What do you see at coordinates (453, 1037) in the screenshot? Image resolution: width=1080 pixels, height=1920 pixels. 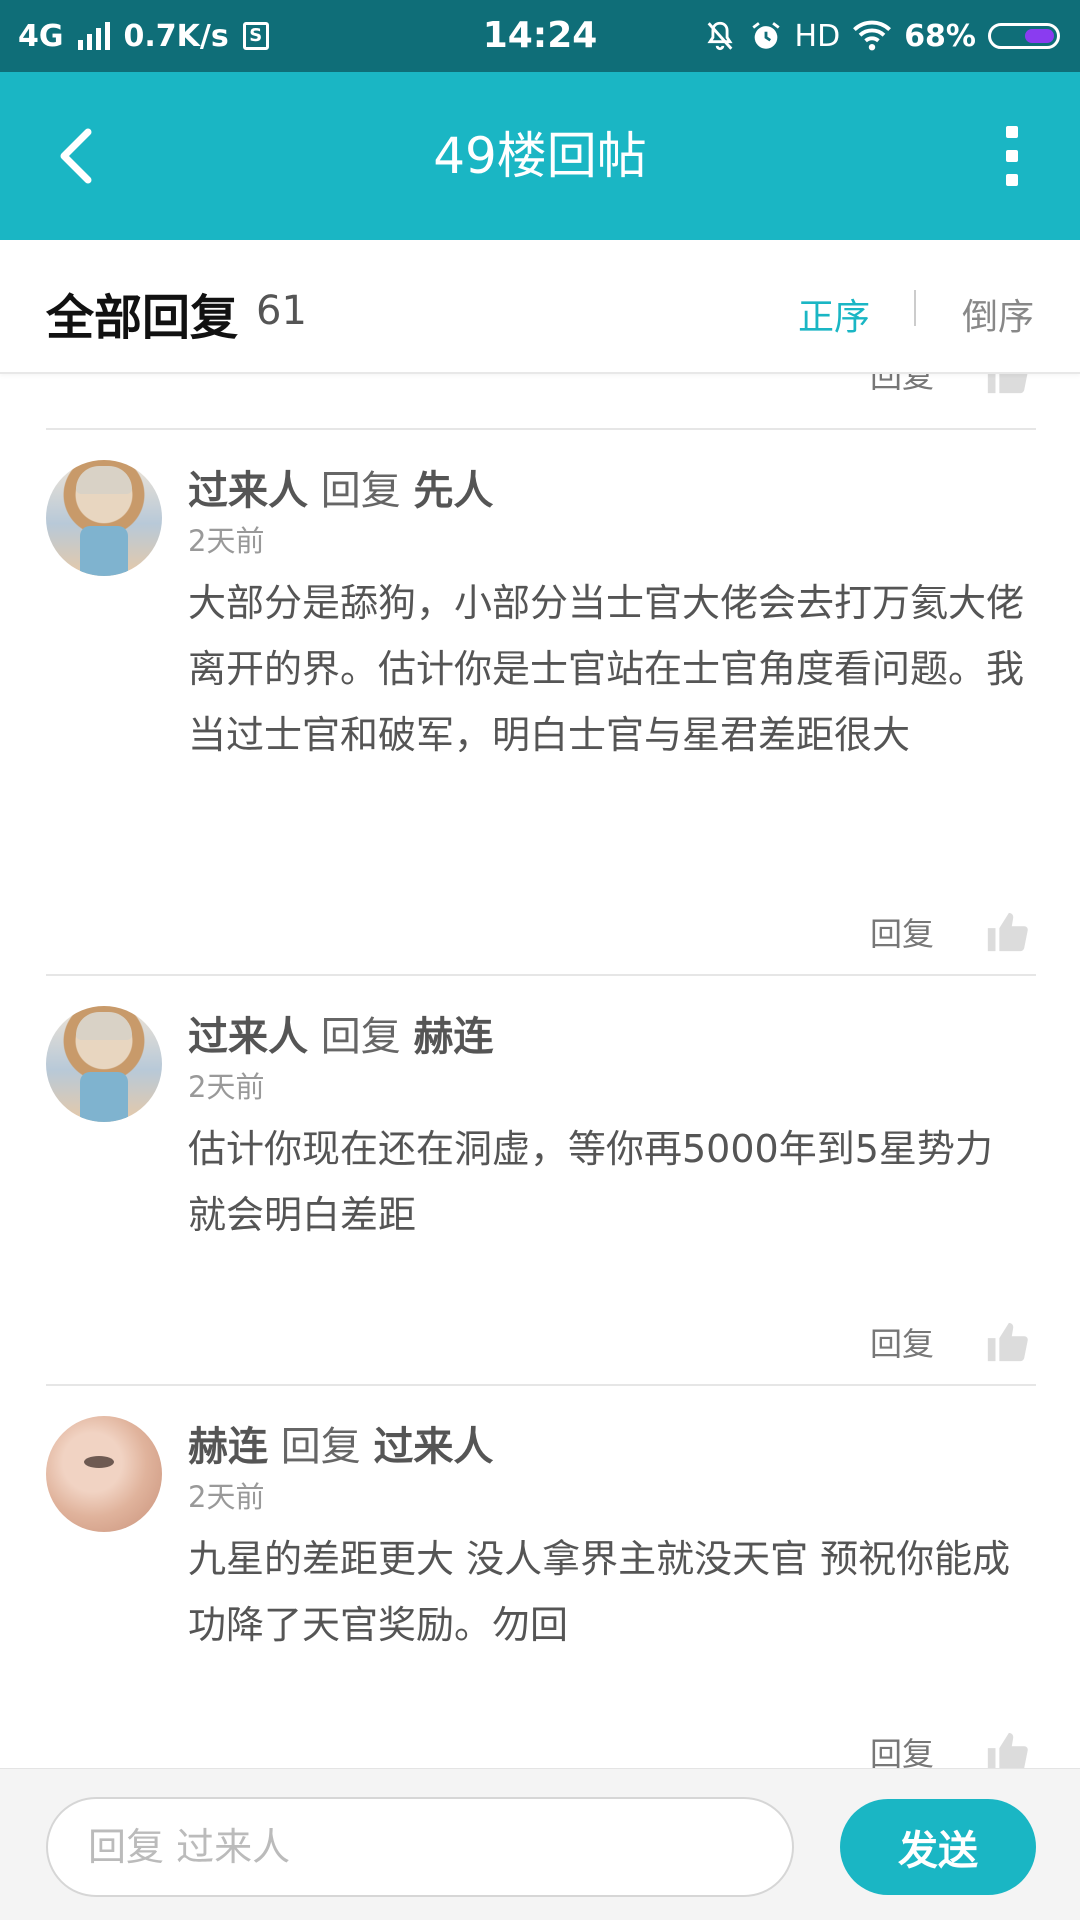 I see `target-name: 赫连` at bounding box center [453, 1037].